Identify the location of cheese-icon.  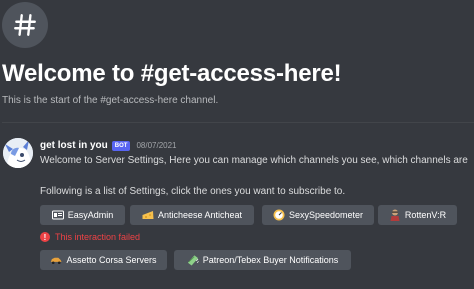
(148, 215).